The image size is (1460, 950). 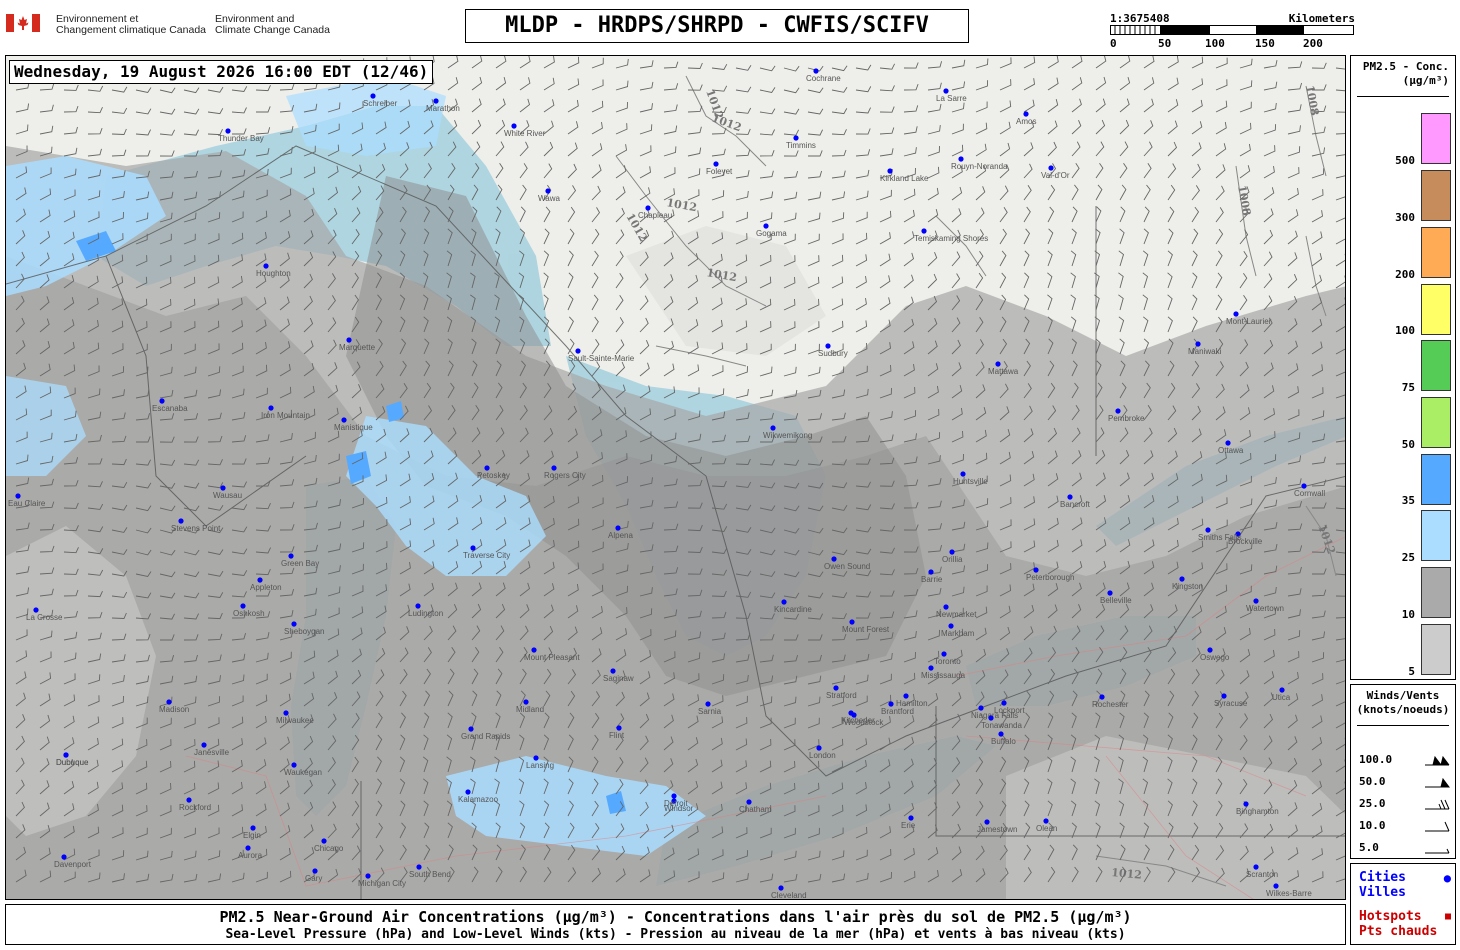 I want to click on city-label: Kingston, so click(x=1187, y=586).